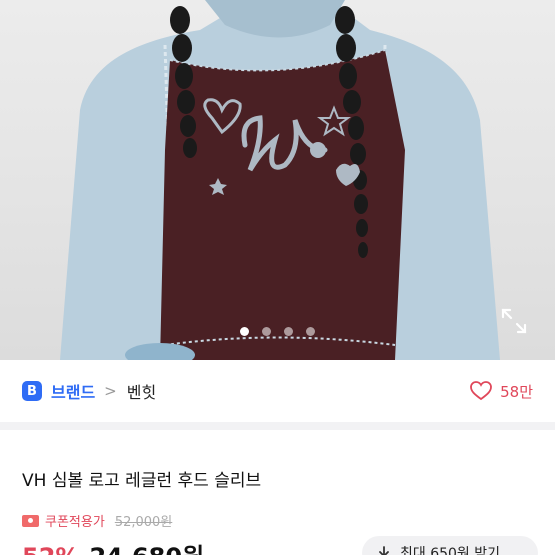  I want to click on coupon-price-row: 쿠폰적용가 52,000원, so click(97, 520).